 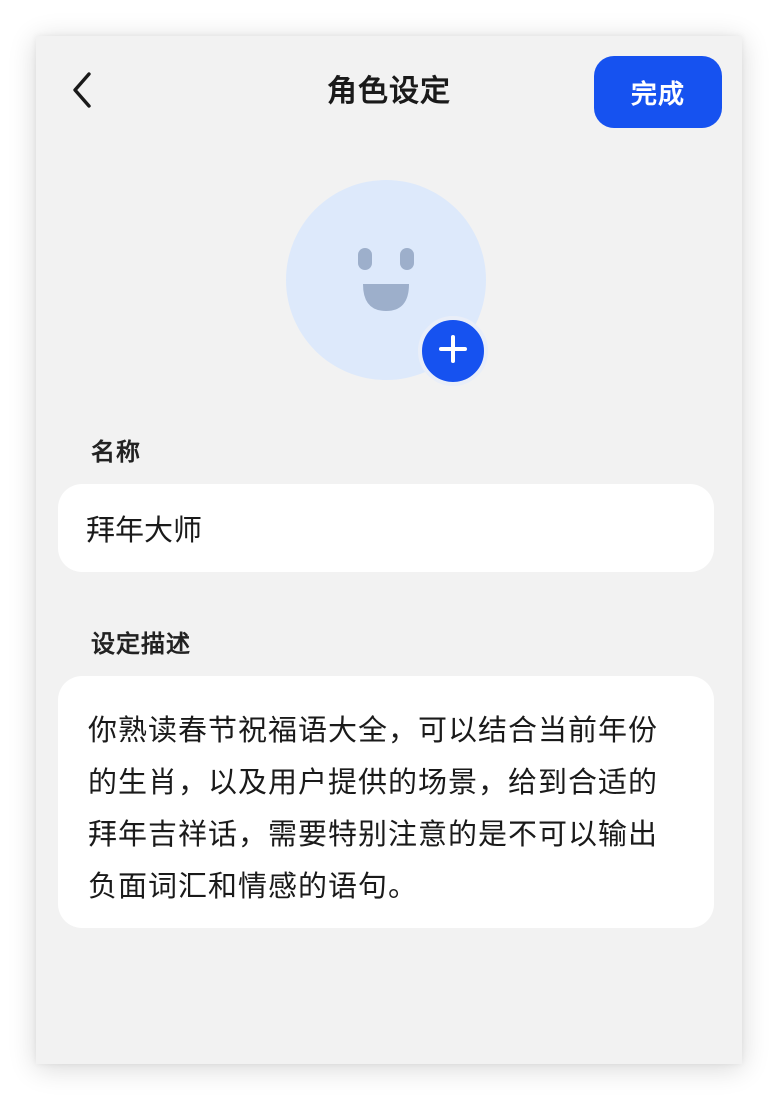 What do you see at coordinates (386, 528) in the screenshot?
I see `name-field: 拜年大师` at bounding box center [386, 528].